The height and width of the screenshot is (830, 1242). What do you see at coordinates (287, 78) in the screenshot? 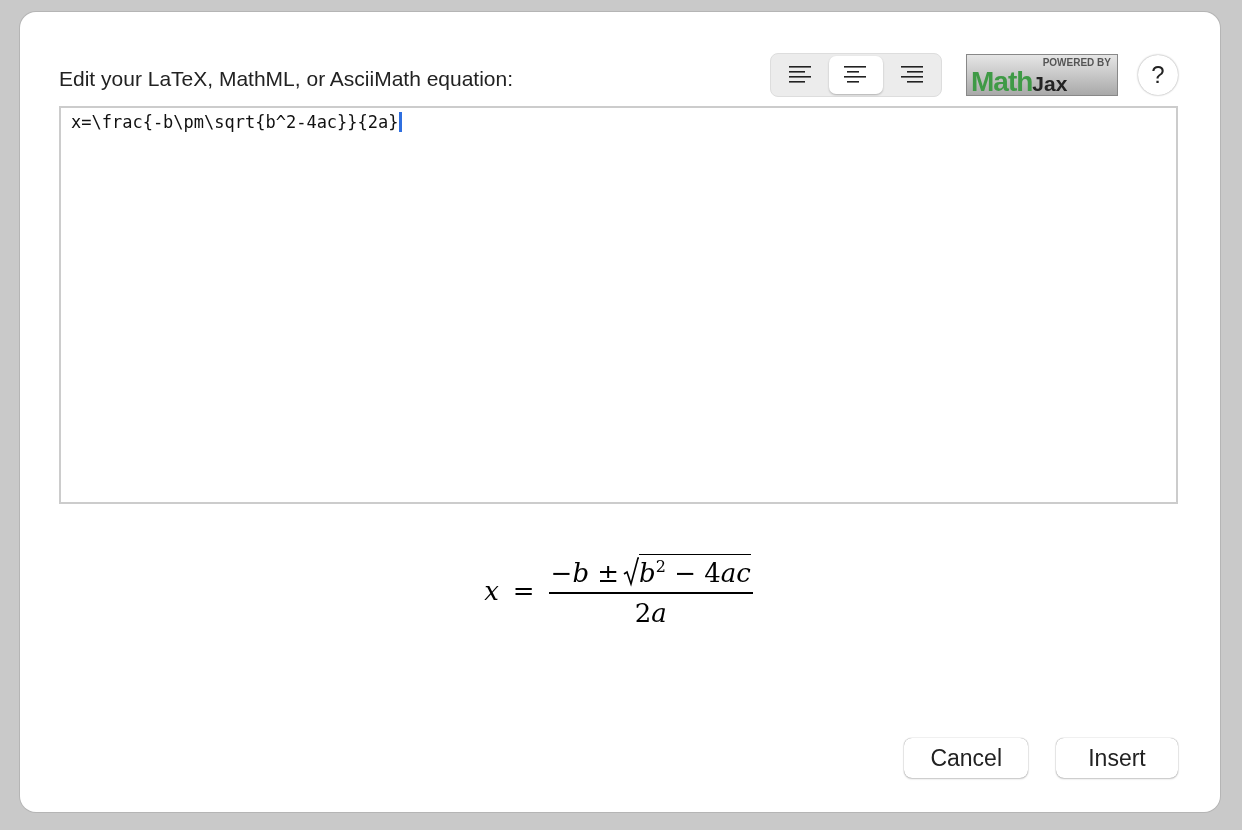
I see `prompt-label: Edit your LaTeX, MathML, or AsciiMath equation:` at bounding box center [287, 78].